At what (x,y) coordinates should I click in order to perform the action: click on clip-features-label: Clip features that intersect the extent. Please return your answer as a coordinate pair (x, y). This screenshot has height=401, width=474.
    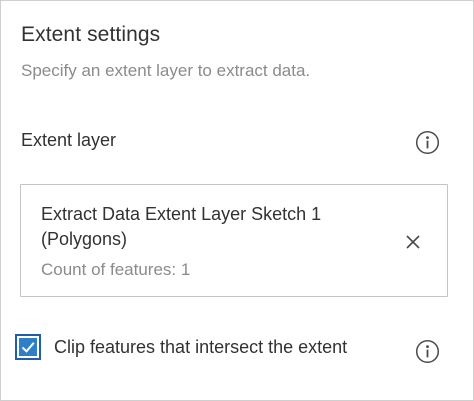
    Looking at the image, I should click on (201, 346).